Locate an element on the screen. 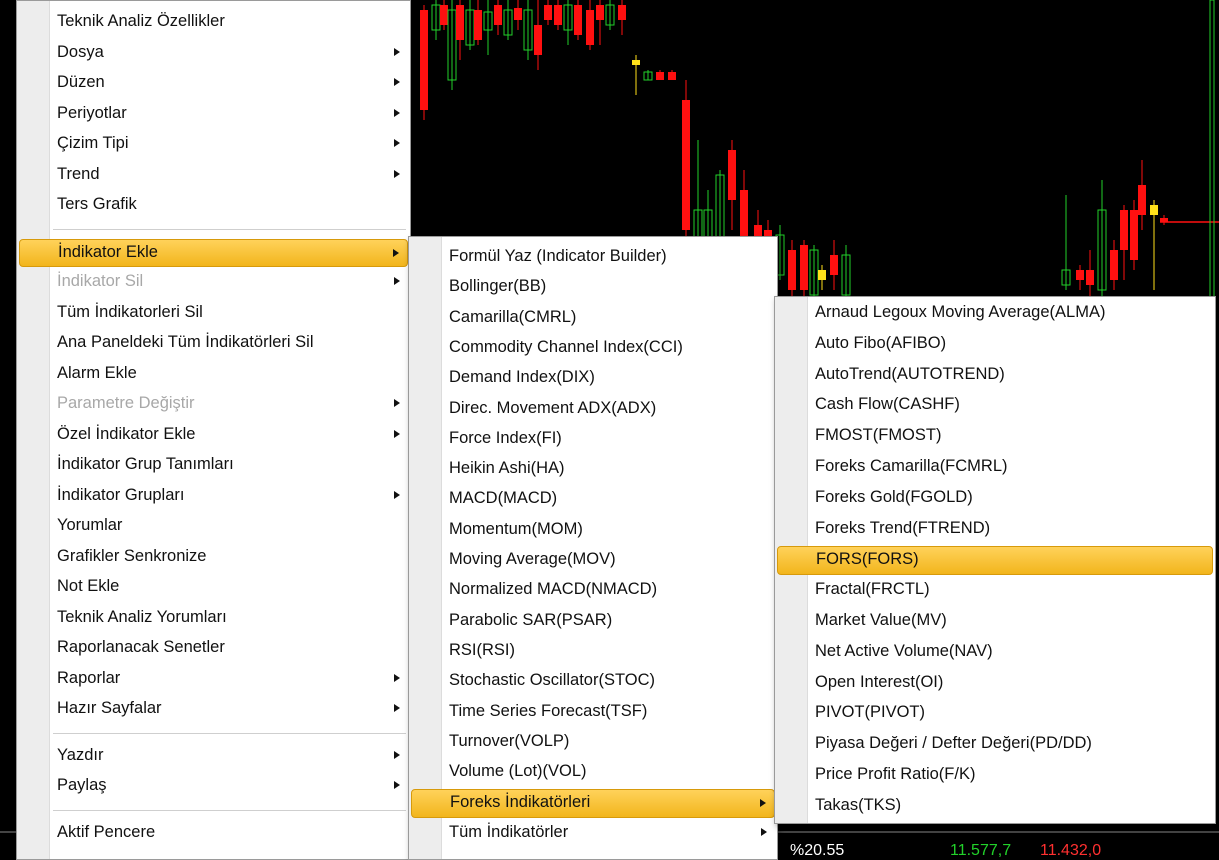 The width and height of the screenshot is (1219, 860). menu-item-arnaud-legoux-moving-average-alma: Arnaud Legoux Moving Average(ALMA) is located at coordinates (995, 312).